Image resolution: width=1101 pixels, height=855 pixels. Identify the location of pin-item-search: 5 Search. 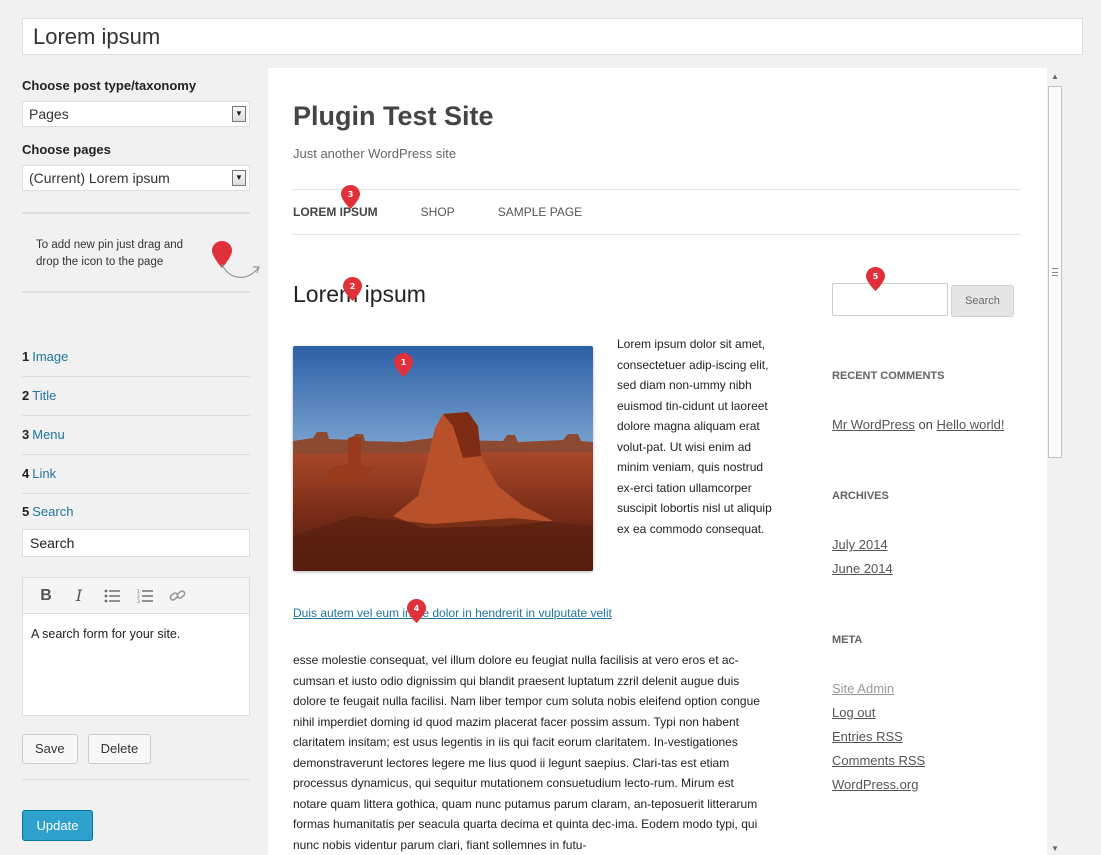
(136, 511).